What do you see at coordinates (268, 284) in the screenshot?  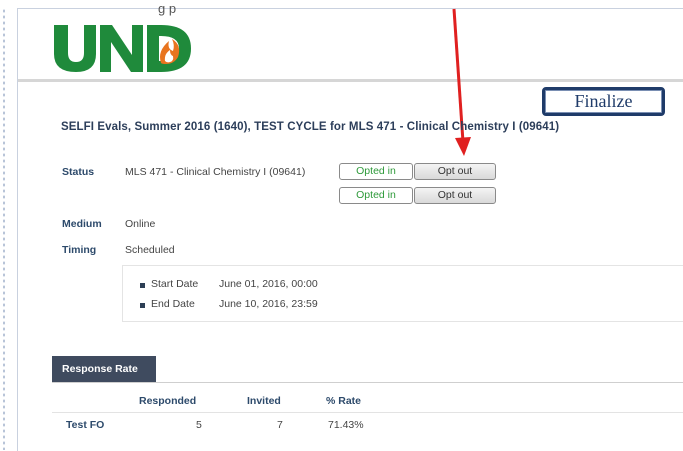 I see `start-date-value: June 01, 2016, 00:00` at bounding box center [268, 284].